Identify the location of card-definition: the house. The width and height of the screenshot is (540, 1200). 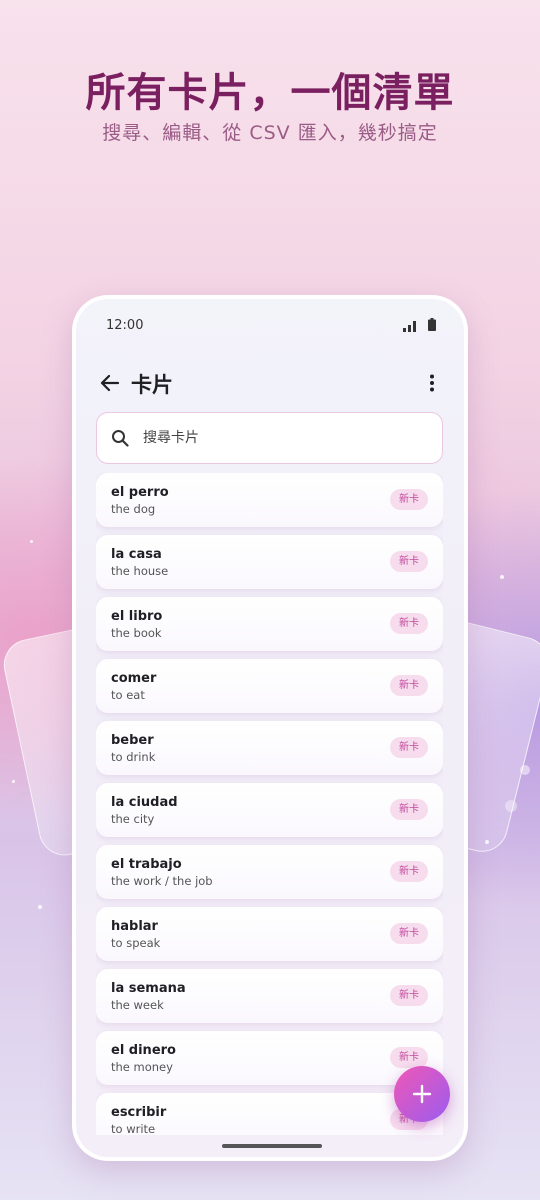
(140, 571).